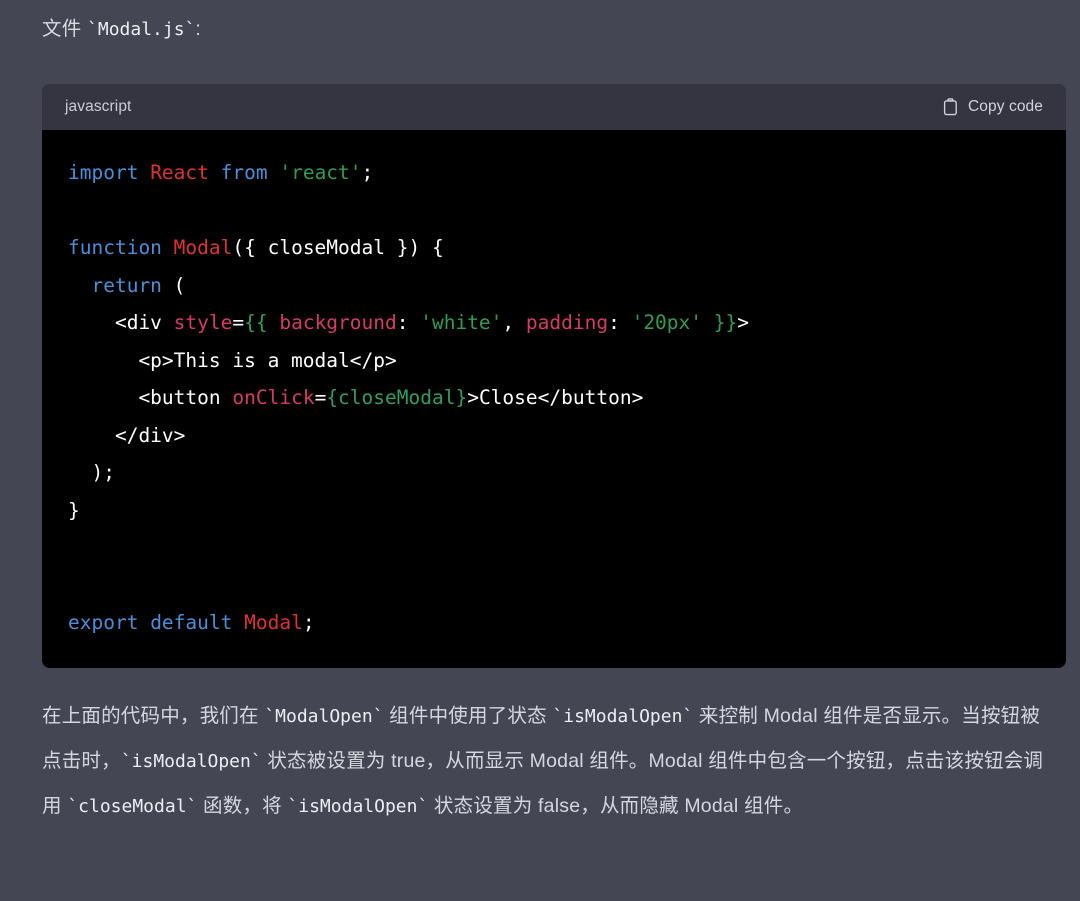 The width and height of the screenshot is (1080, 901). What do you see at coordinates (65, 29) in the screenshot?
I see `intro-prefix: 文件` at bounding box center [65, 29].